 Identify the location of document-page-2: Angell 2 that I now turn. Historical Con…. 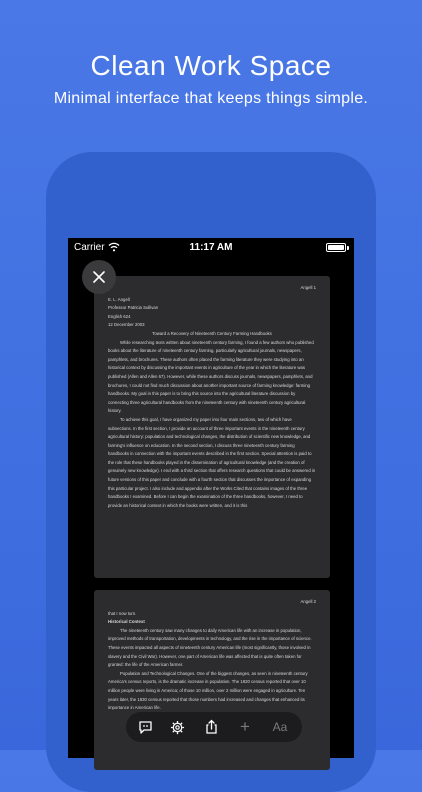
(212, 680).